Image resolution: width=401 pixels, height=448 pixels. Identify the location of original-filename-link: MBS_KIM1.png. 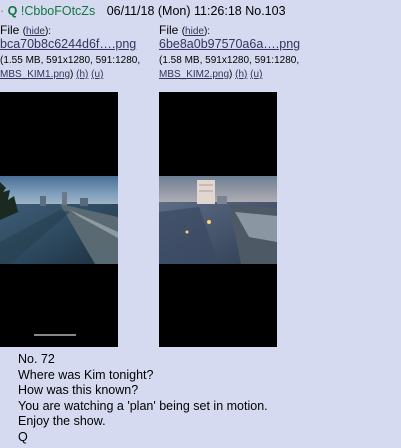
(35, 74).